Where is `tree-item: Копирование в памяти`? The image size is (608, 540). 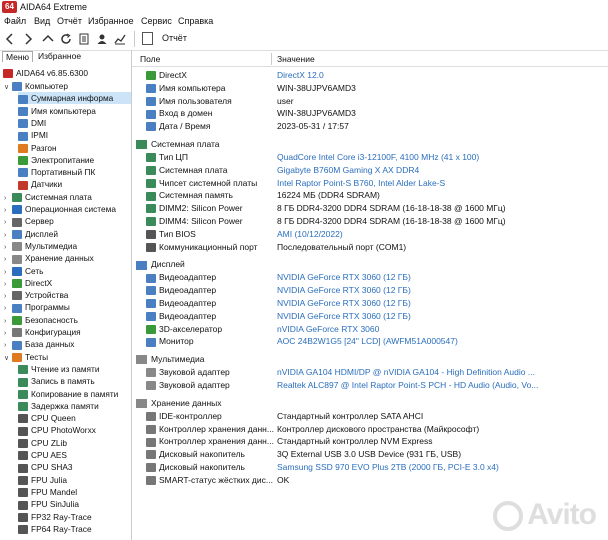 tree-item: Копирование в памяти is located at coordinates (68, 394).